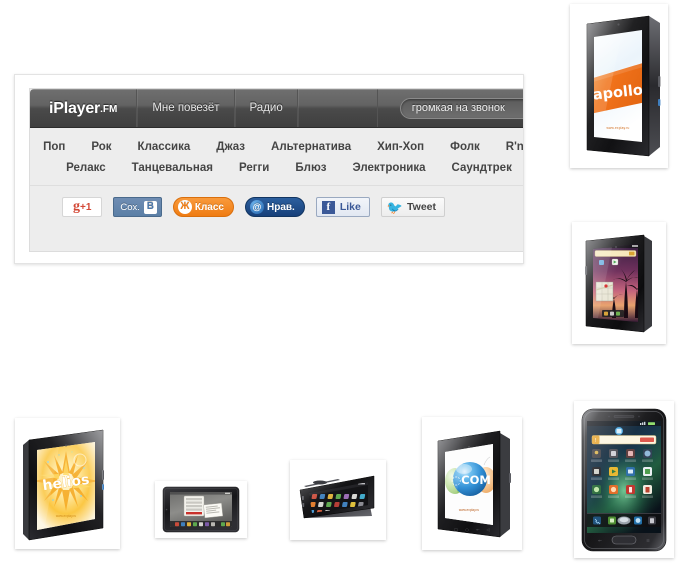  What do you see at coordinates (101, 147) in the screenshot?
I see `genre-rock: Рок` at bounding box center [101, 147].